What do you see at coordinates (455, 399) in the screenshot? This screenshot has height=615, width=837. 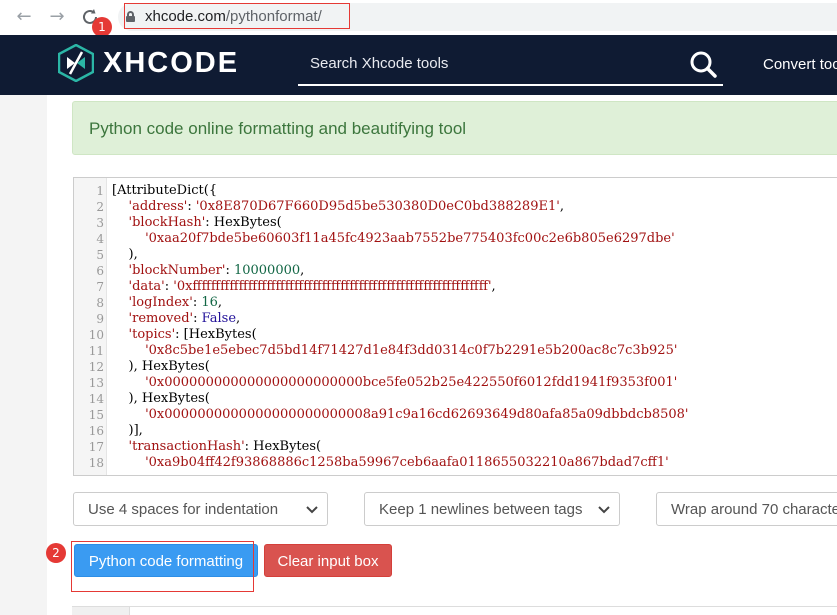 I see `code-line: 14 ), HexBytes(` at bounding box center [455, 399].